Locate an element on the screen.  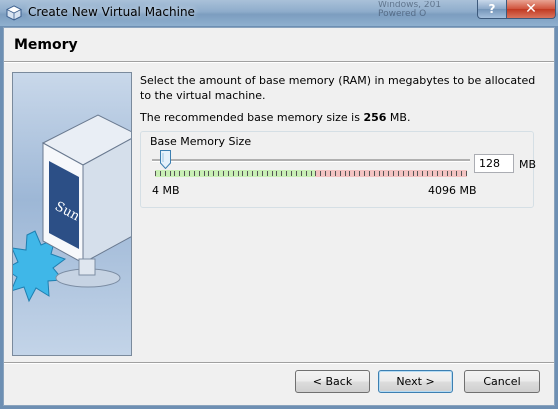
sun-box-icon: Sun is located at coordinates (72, 208).